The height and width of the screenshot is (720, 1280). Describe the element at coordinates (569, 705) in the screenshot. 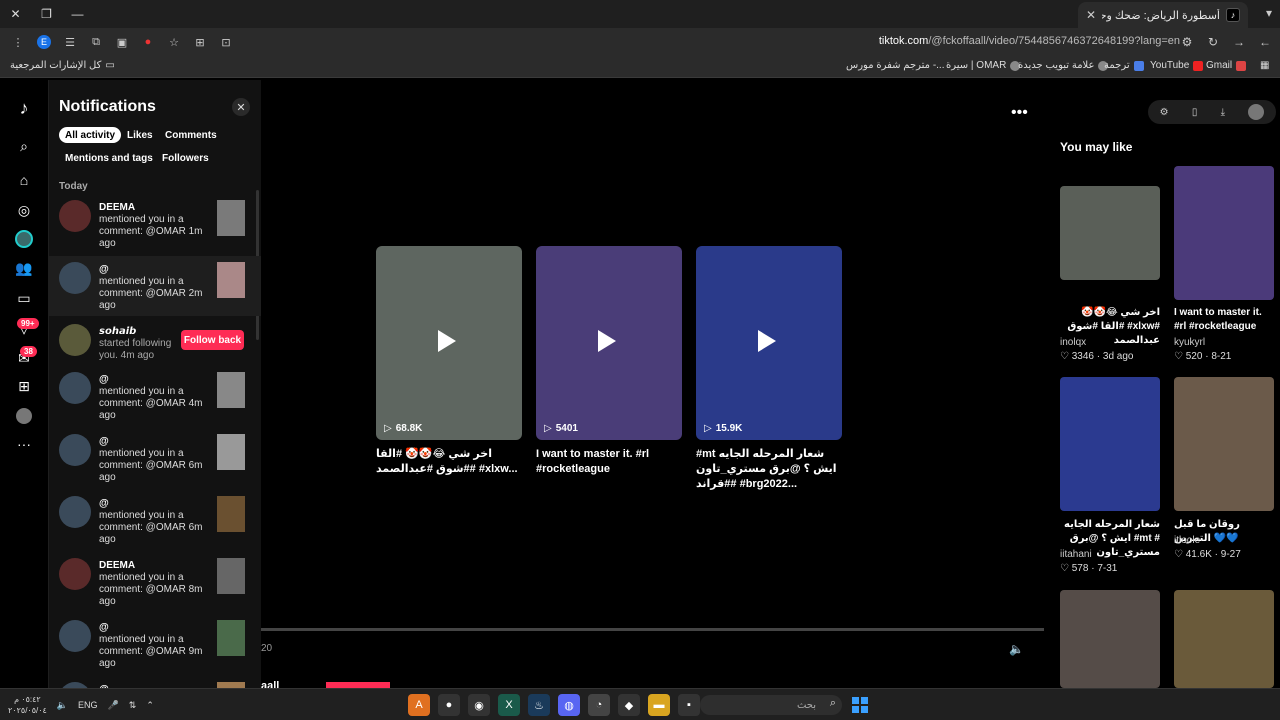

I see `discord-icon: ◍` at that location.